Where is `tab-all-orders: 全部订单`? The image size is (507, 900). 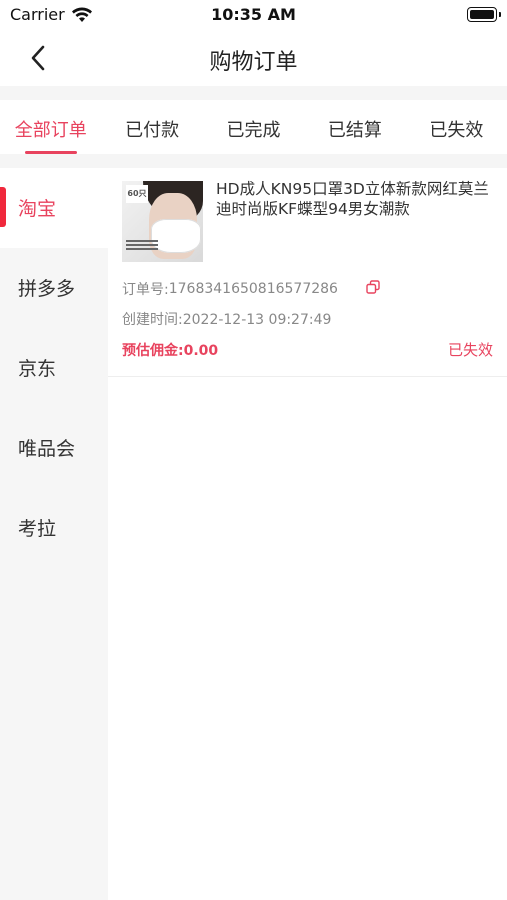
tab-all-orders: 全部订单 is located at coordinates (50, 127).